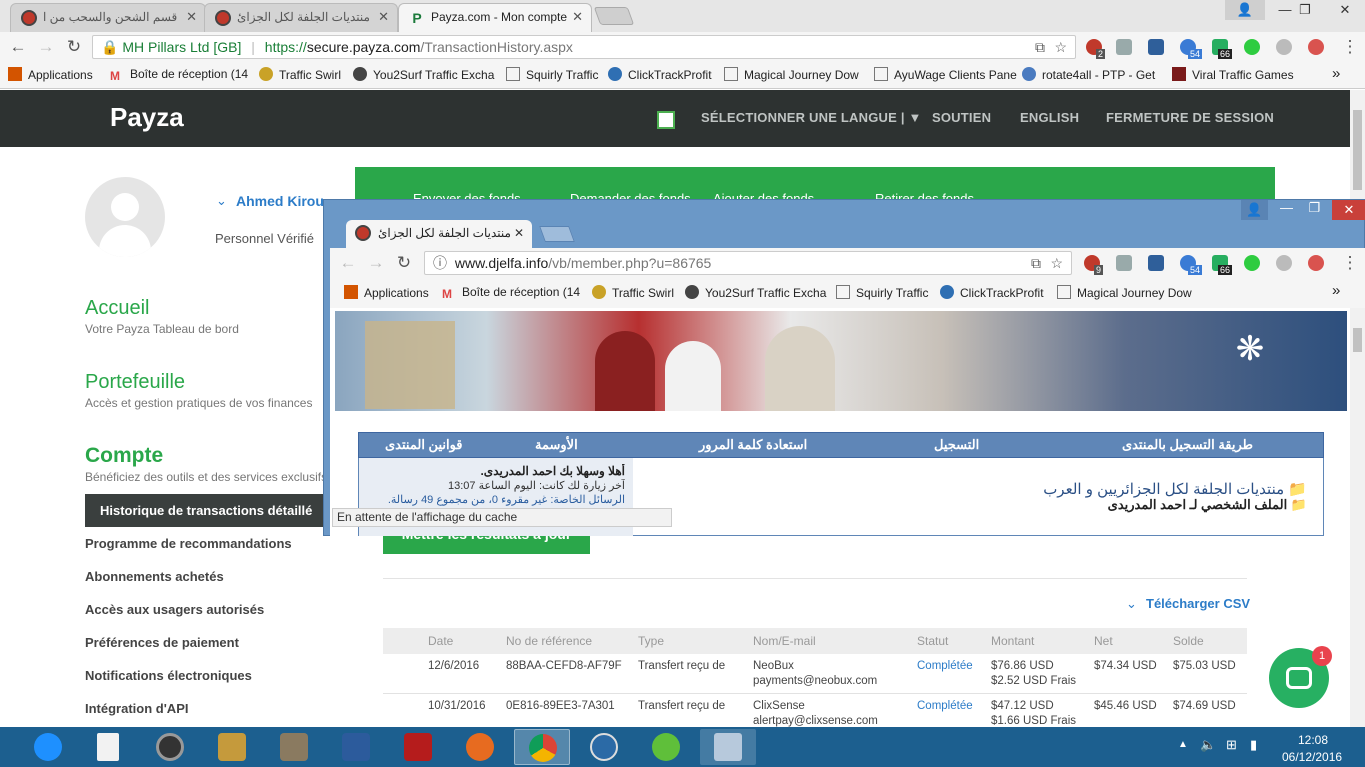 This screenshot has width=1365, height=767. Describe the element at coordinates (356, 747) in the screenshot. I see `settings-app-icon` at that location.